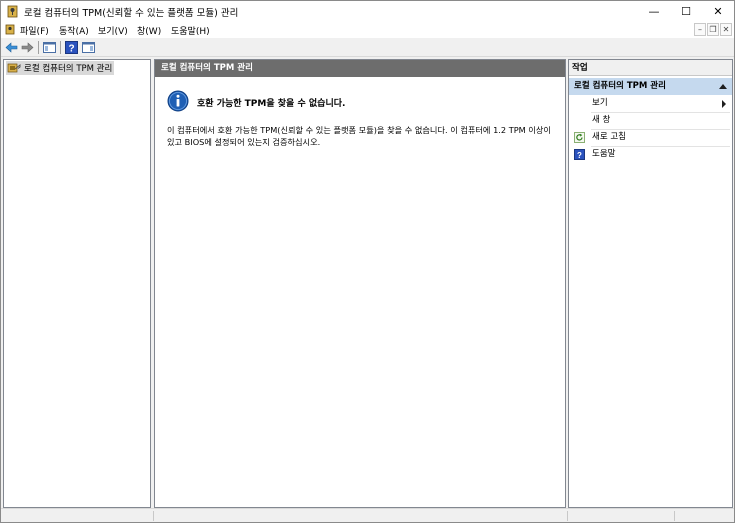 The width and height of the screenshot is (735, 523). What do you see at coordinates (12, 11) in the screenshot?
I see `tpm-key-icon` at bounding box center [12, 11].